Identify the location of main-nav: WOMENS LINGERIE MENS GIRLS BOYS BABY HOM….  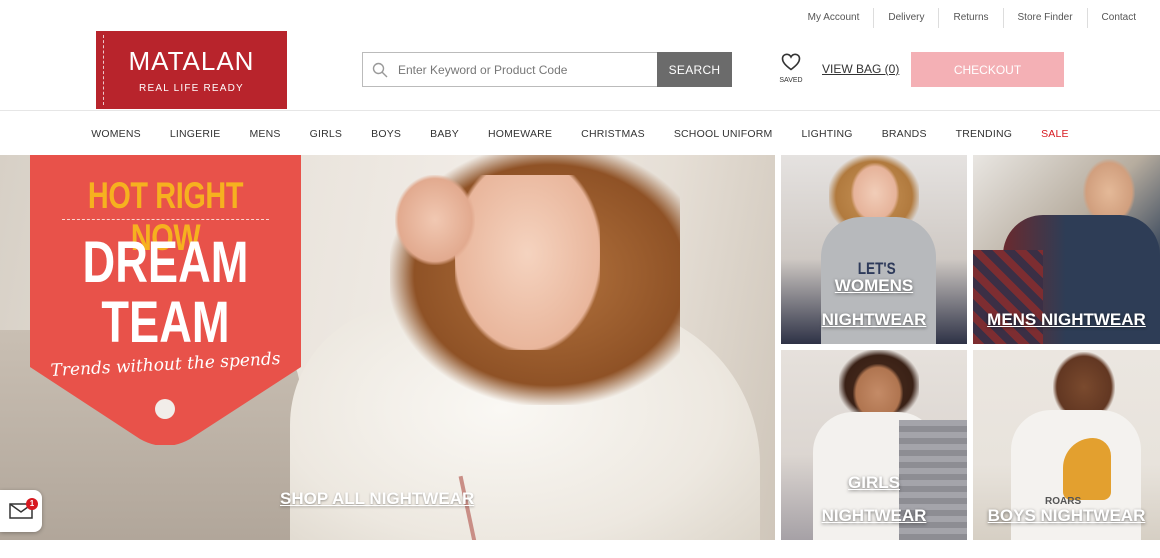
(580, 133).